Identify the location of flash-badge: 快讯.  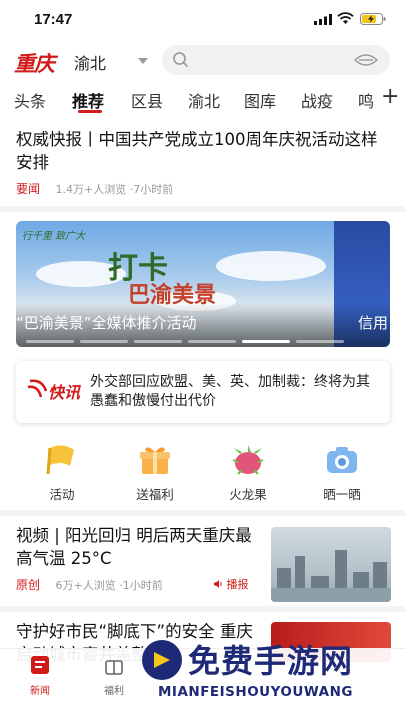
(64, 392).